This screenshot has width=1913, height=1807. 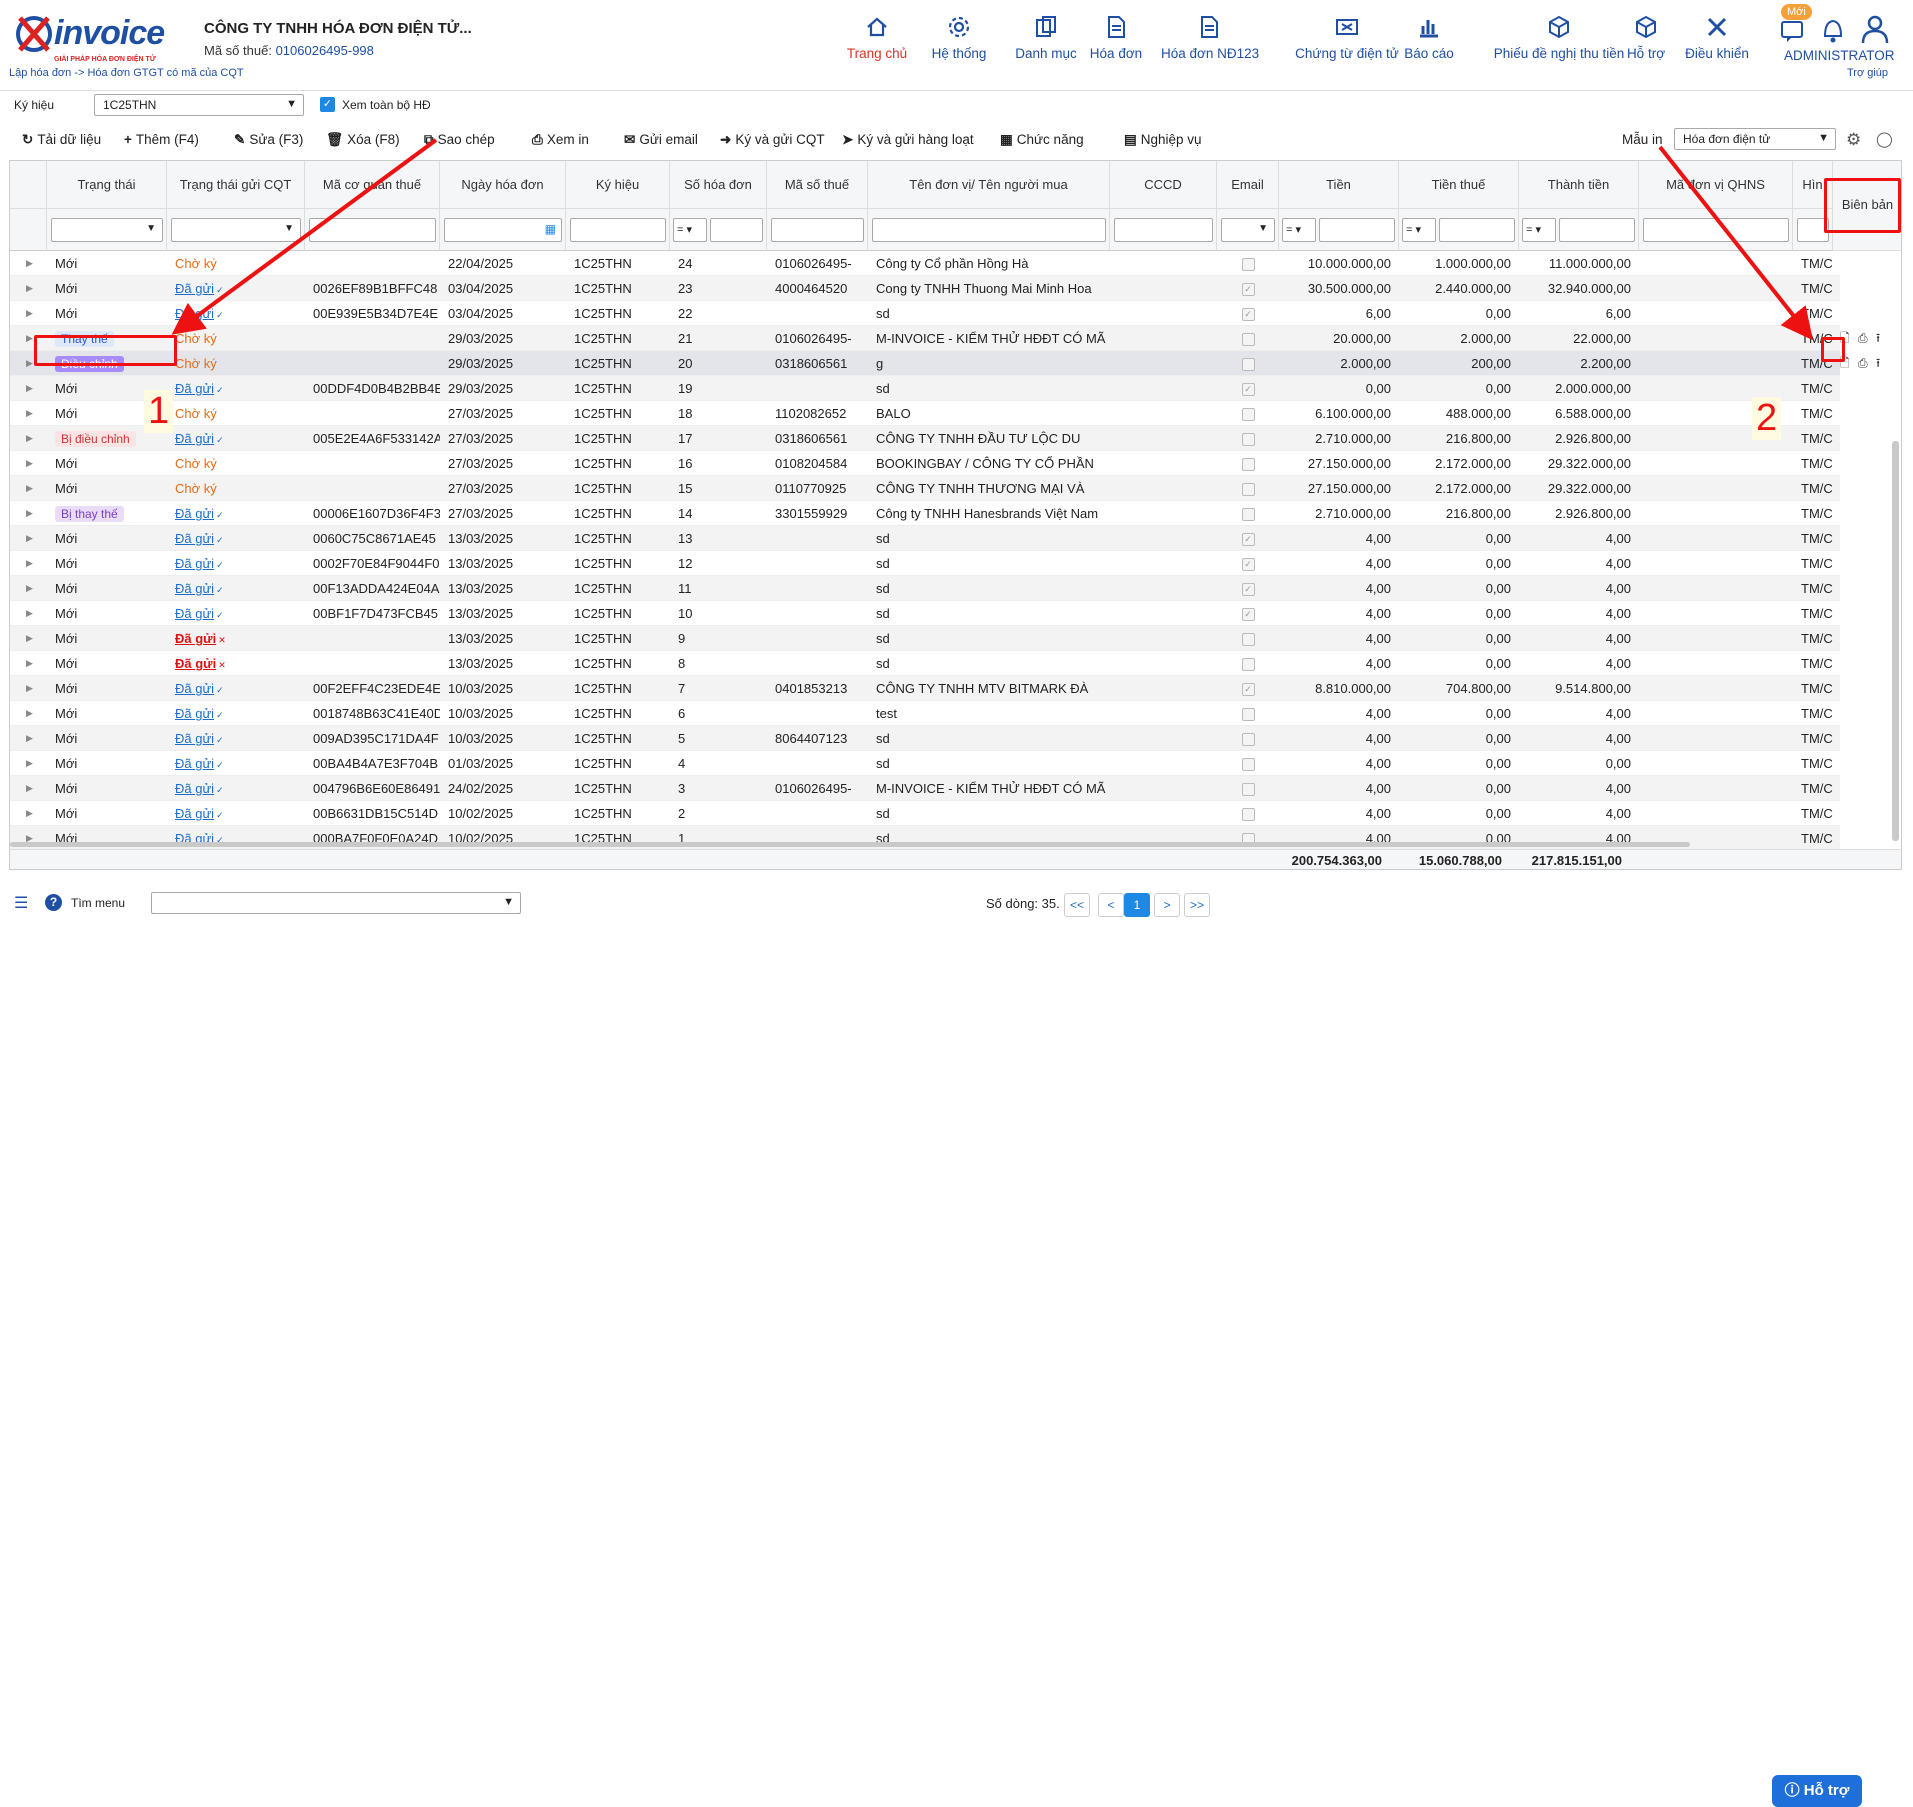 I want to click on col-header-code: Mã cơ quan thuế, so click(x=372, y=185).